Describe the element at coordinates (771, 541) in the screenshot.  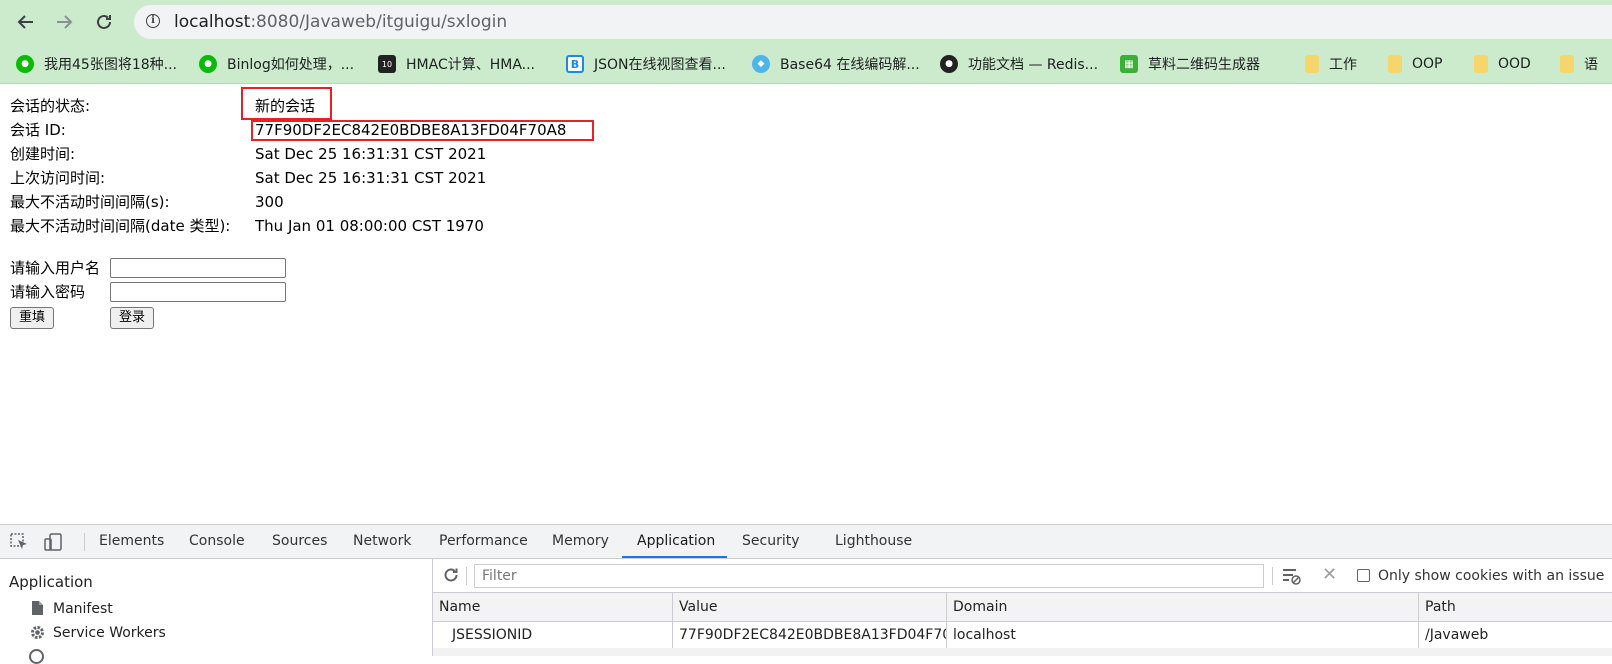
I see `tab-security: Security` at that location.